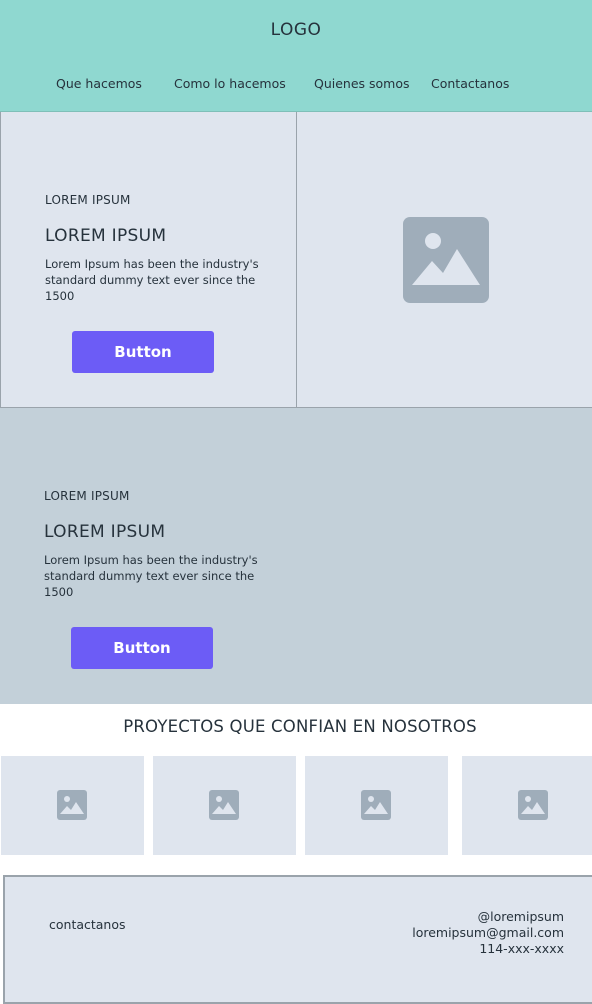 Image resolution: width=592 pixels, height=1004 pixels. Describe the element at coordinates (300, 726) in the screenshot. I see `projects-title: PROYECTOS QUE CONFIAN EN NOSOTROS` at that location.